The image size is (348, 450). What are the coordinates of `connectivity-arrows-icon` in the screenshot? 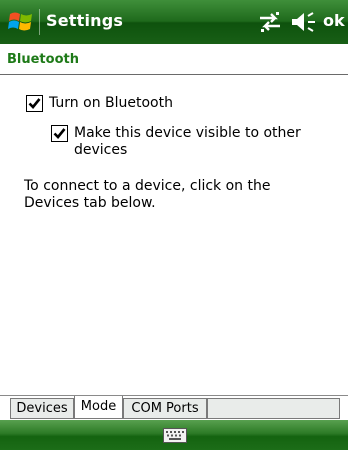 It's located at (270, 22).